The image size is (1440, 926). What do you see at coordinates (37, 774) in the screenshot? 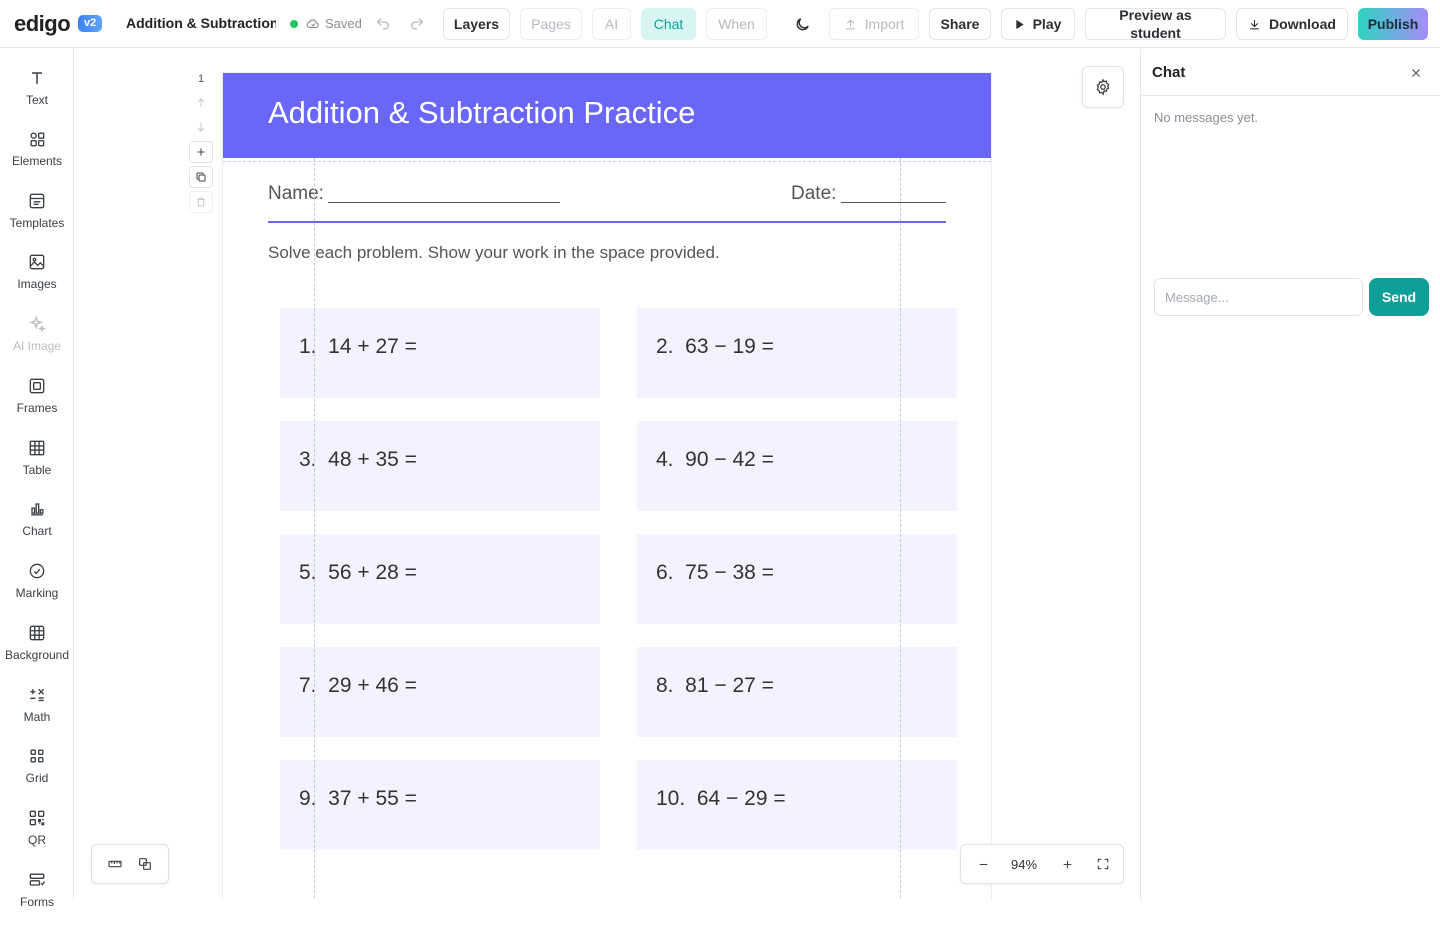
I see `tool-grid: Grid` at bounding box center [37, 774].